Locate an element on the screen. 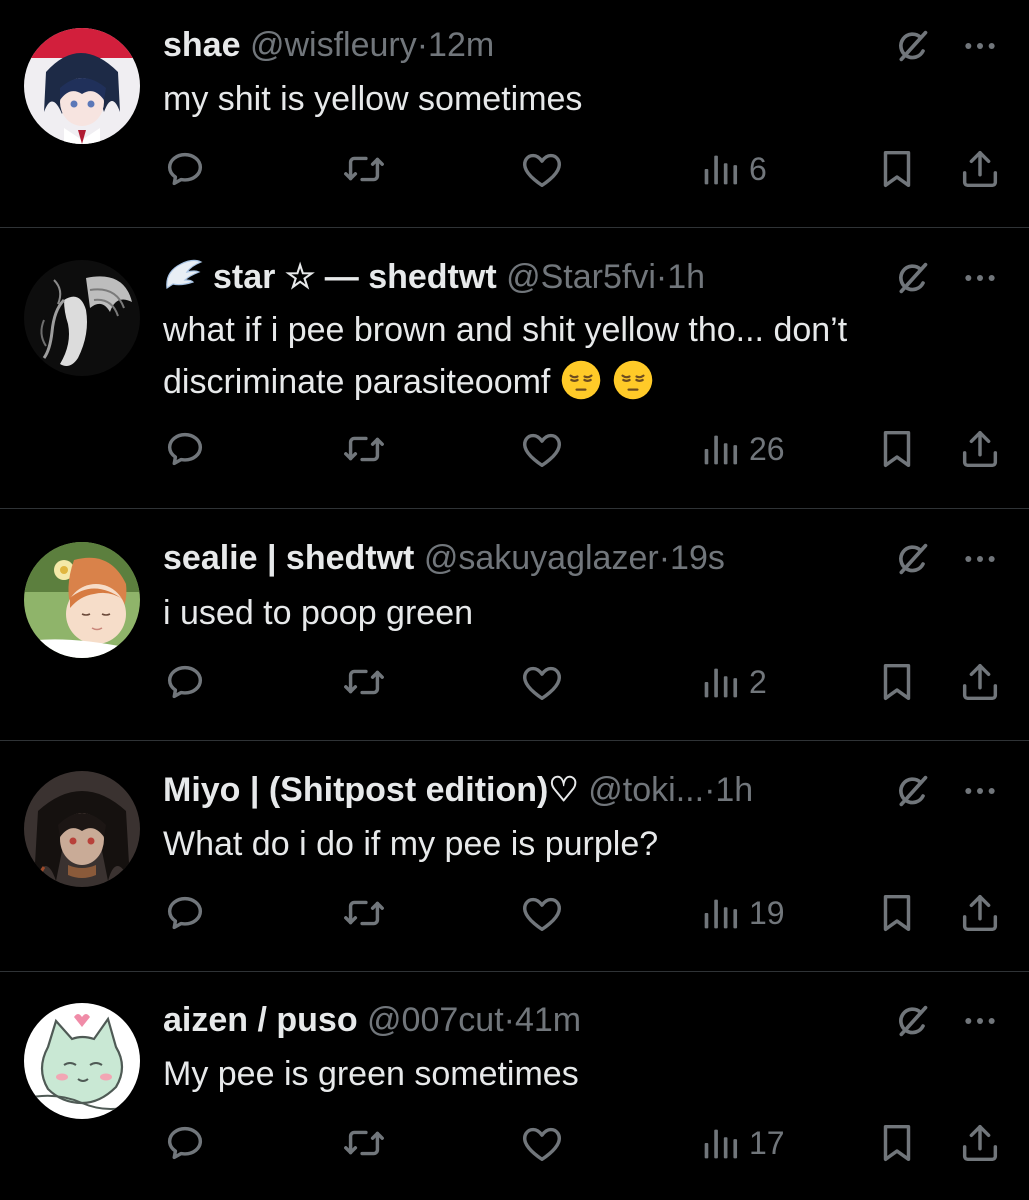 The height and width of the screenshot is (1200, 1029). views-button: 6 is located at coordinates (732, 169).